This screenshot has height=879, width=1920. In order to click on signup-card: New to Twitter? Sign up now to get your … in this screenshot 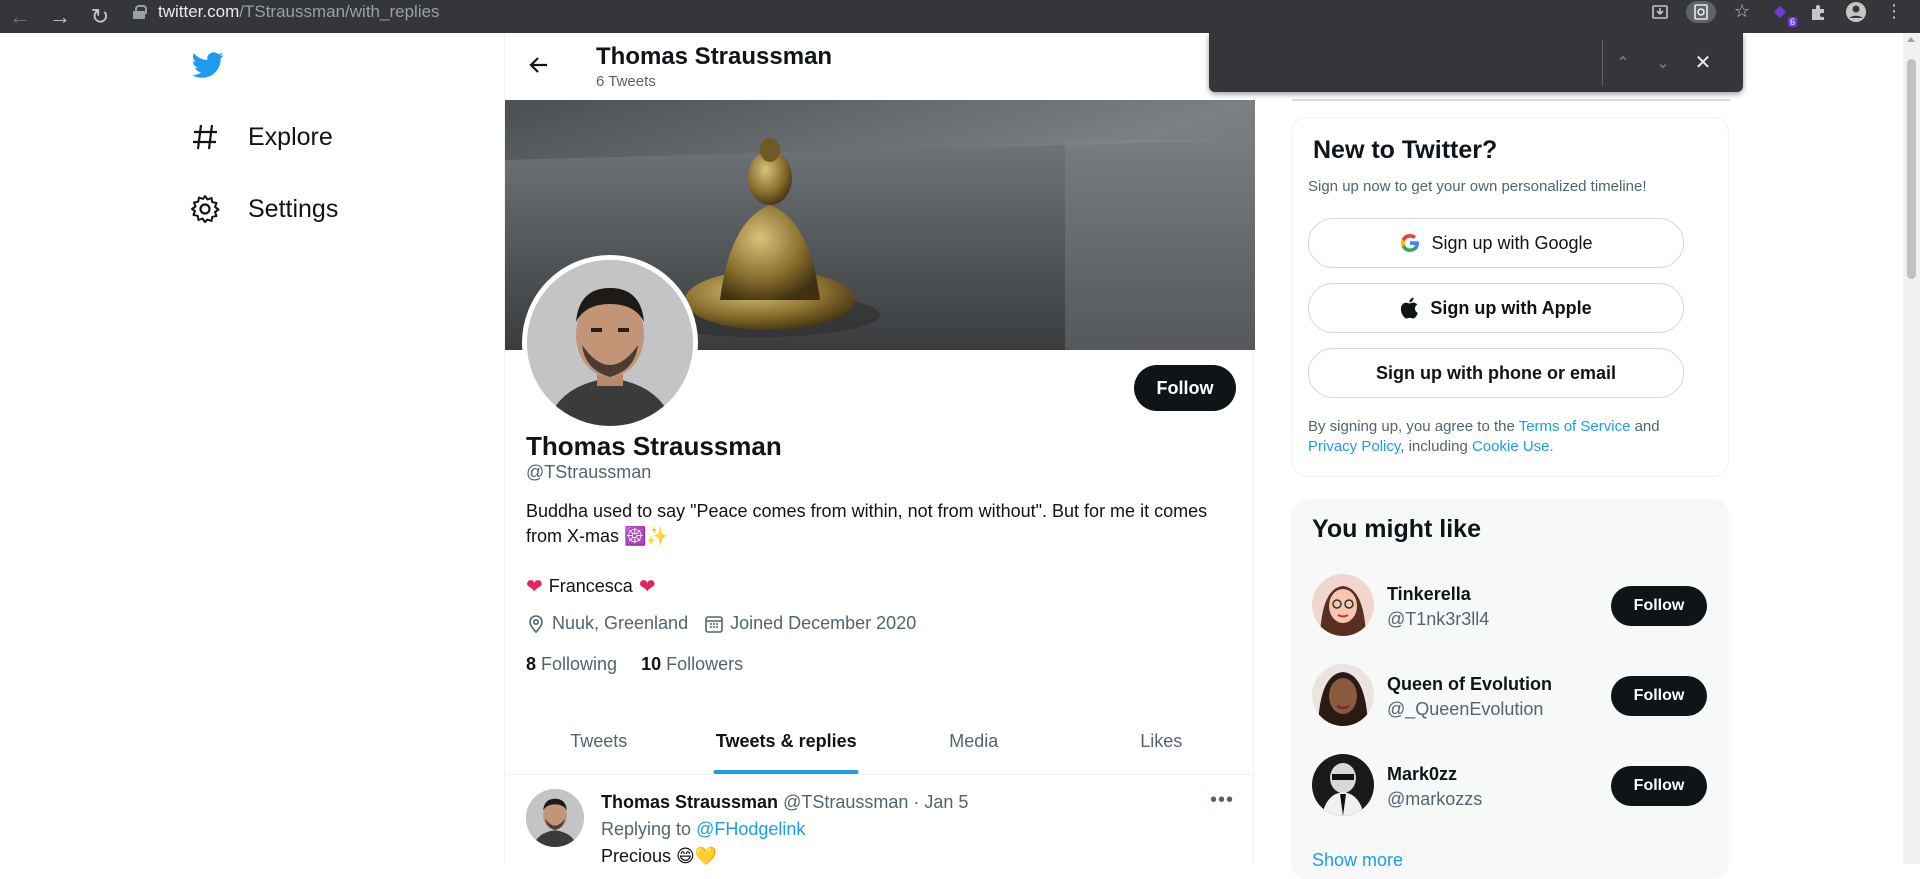, I will do `click(1510, 297)`.